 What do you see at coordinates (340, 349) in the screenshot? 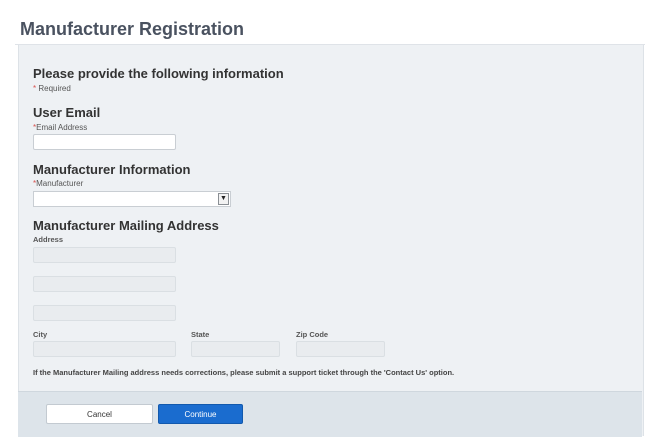
I see `zip-code-field` at bounding box center [340, 349].